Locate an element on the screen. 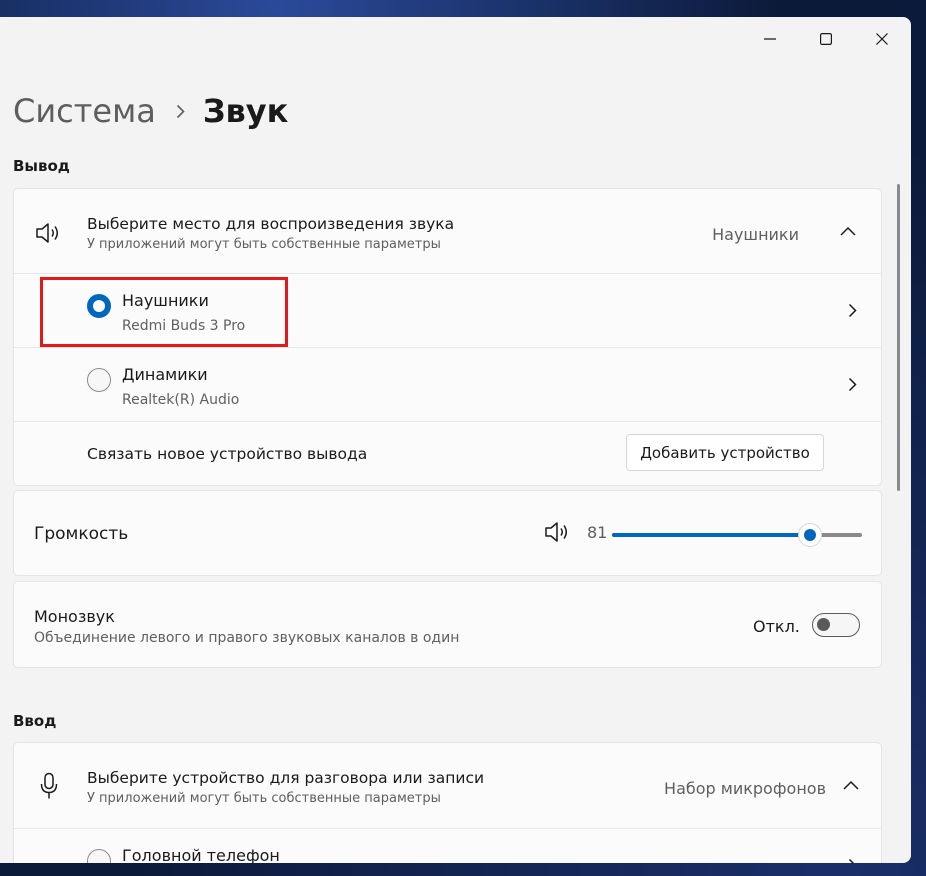 The image size is (926, 876). output-device-item-speakers: Динамики Realtek(R) Audio is located at coordinates (447, 384).